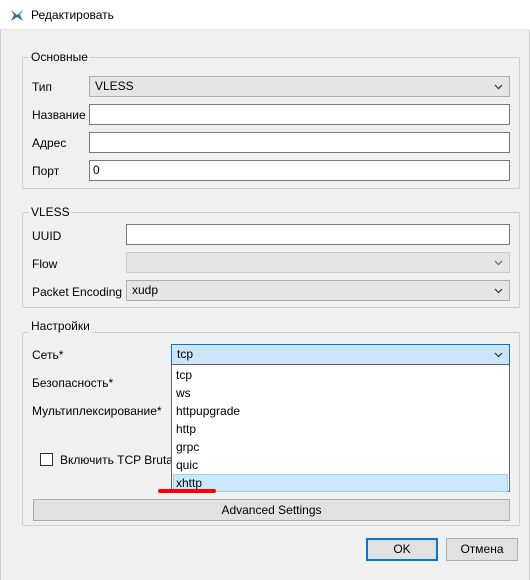 This screenshot has height=580, width=530. What do you see at coordinates (271, 510) in the screenshot?
I see `advanced-settings-button: Advanced Settings` at bounding box center [271, 510].